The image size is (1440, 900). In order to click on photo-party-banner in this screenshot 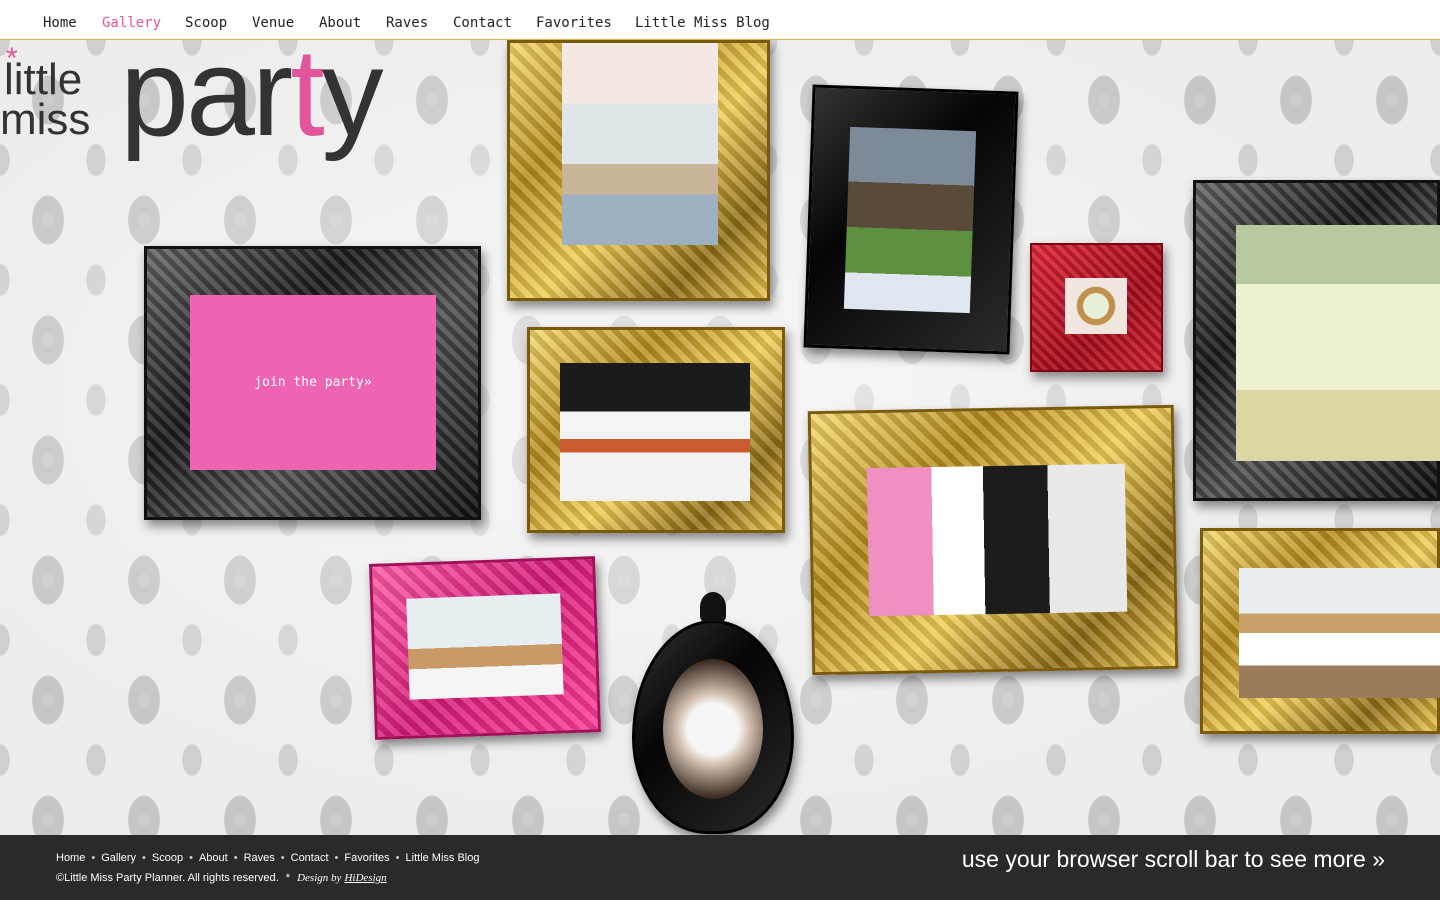, I will do `click(640, 144)`.